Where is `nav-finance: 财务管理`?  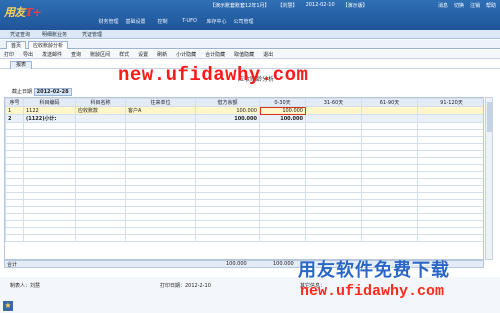
nav-finance: 财务管理 is located at coordinates (108, 21).